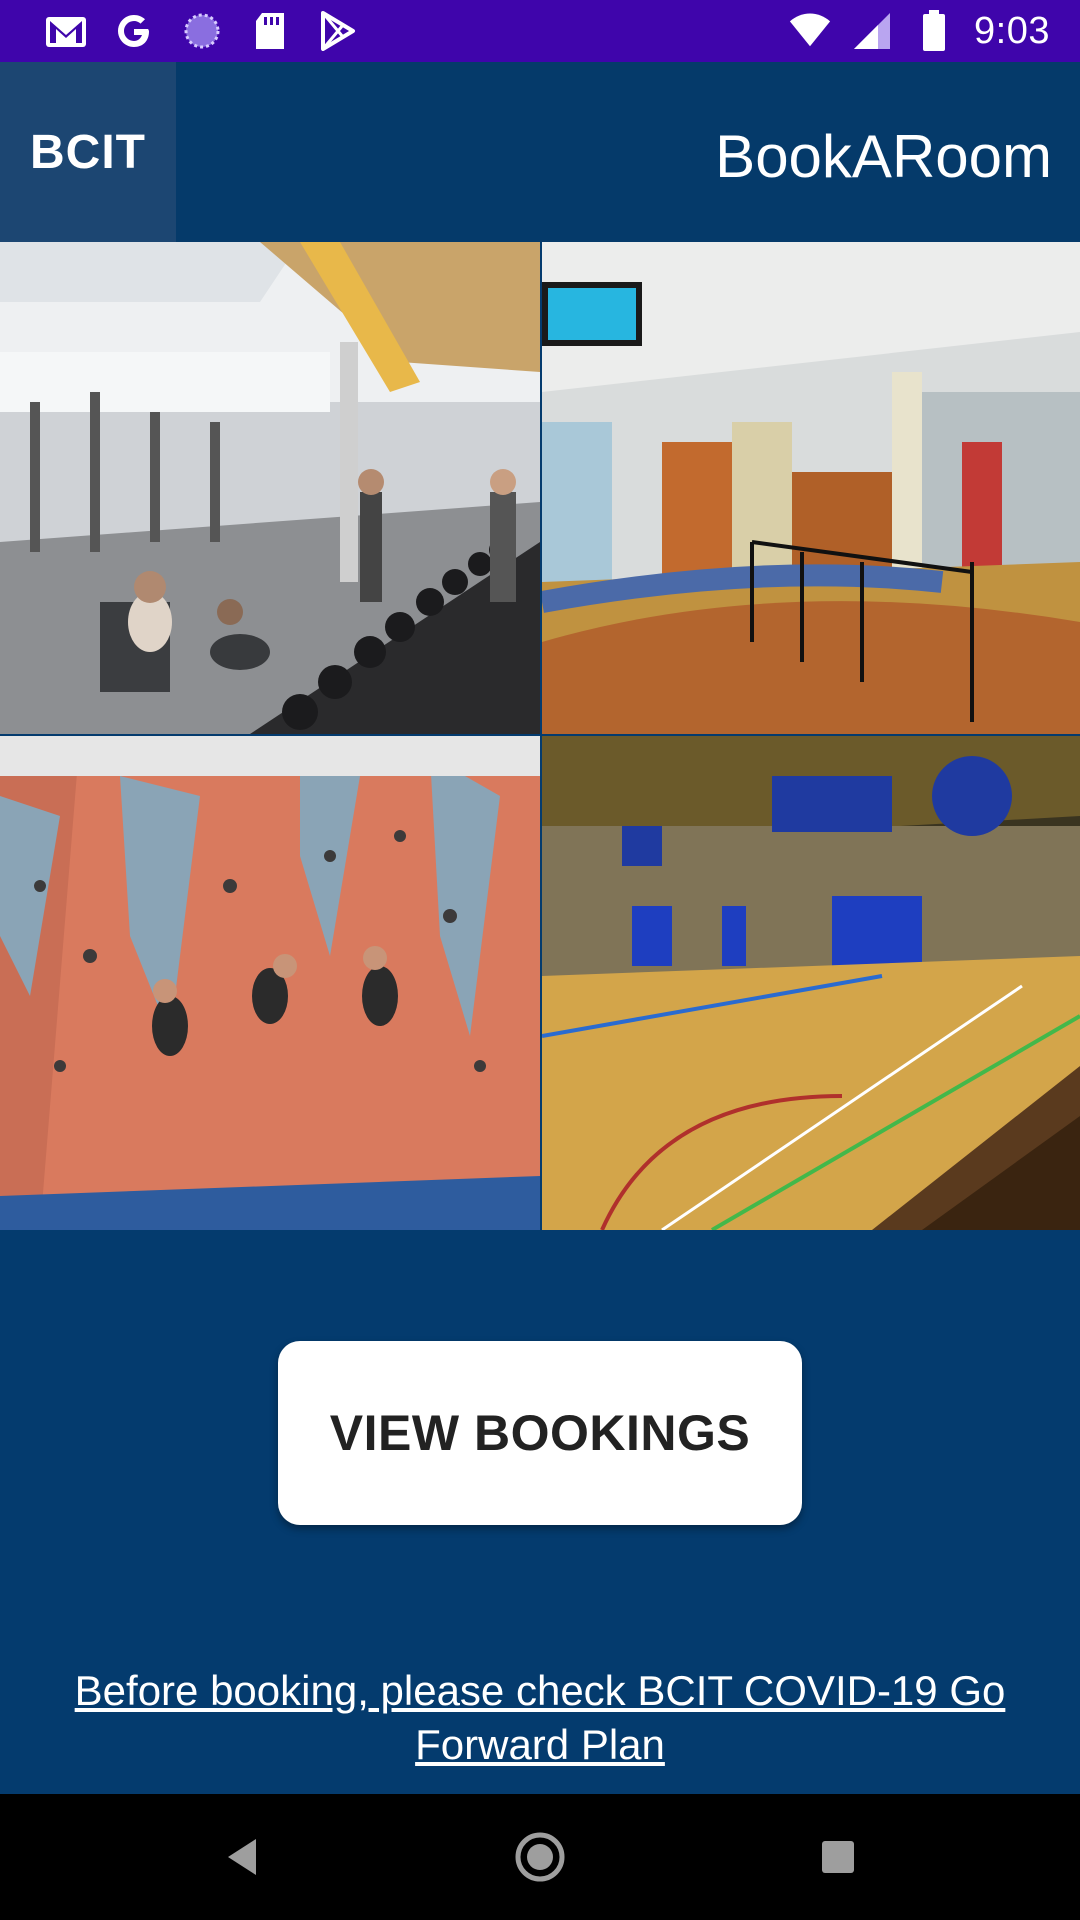 This screenshot has height=1920, width=1080. I want to click on app-title: BookARoom, so click(883, 156).